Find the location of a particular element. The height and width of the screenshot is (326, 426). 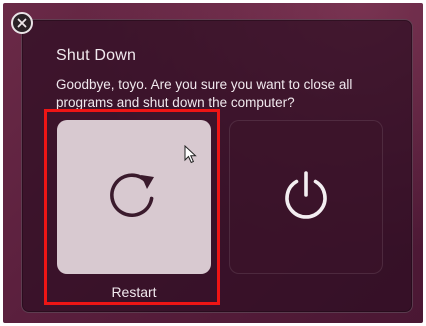

power-icon is located at coordinates (306, 197).